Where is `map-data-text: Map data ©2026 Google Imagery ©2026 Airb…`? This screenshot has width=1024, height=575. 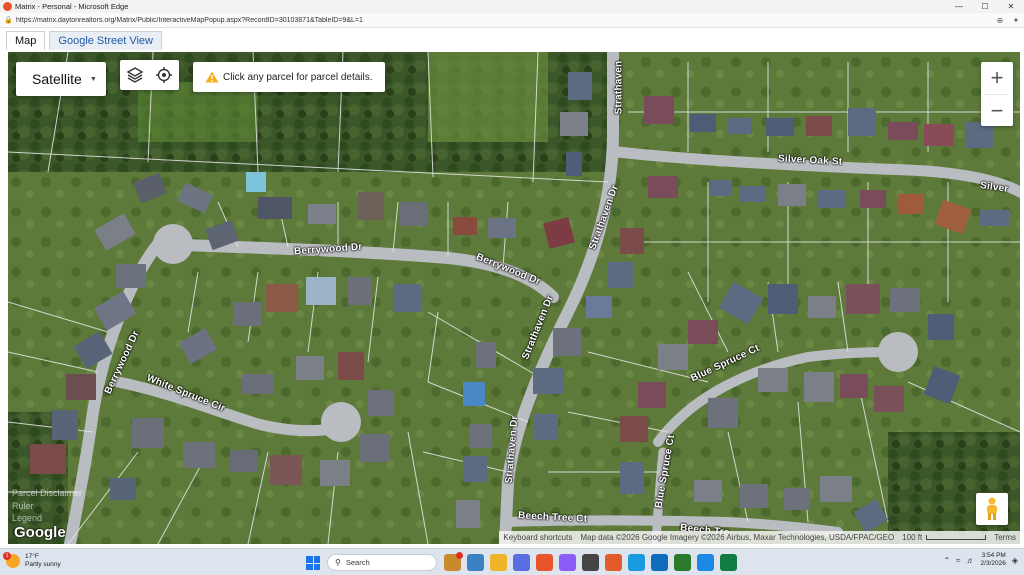 map-data-text: Map data ©2026 Google Imagery ©2026 Airb… is located at coordinates (737, 537).